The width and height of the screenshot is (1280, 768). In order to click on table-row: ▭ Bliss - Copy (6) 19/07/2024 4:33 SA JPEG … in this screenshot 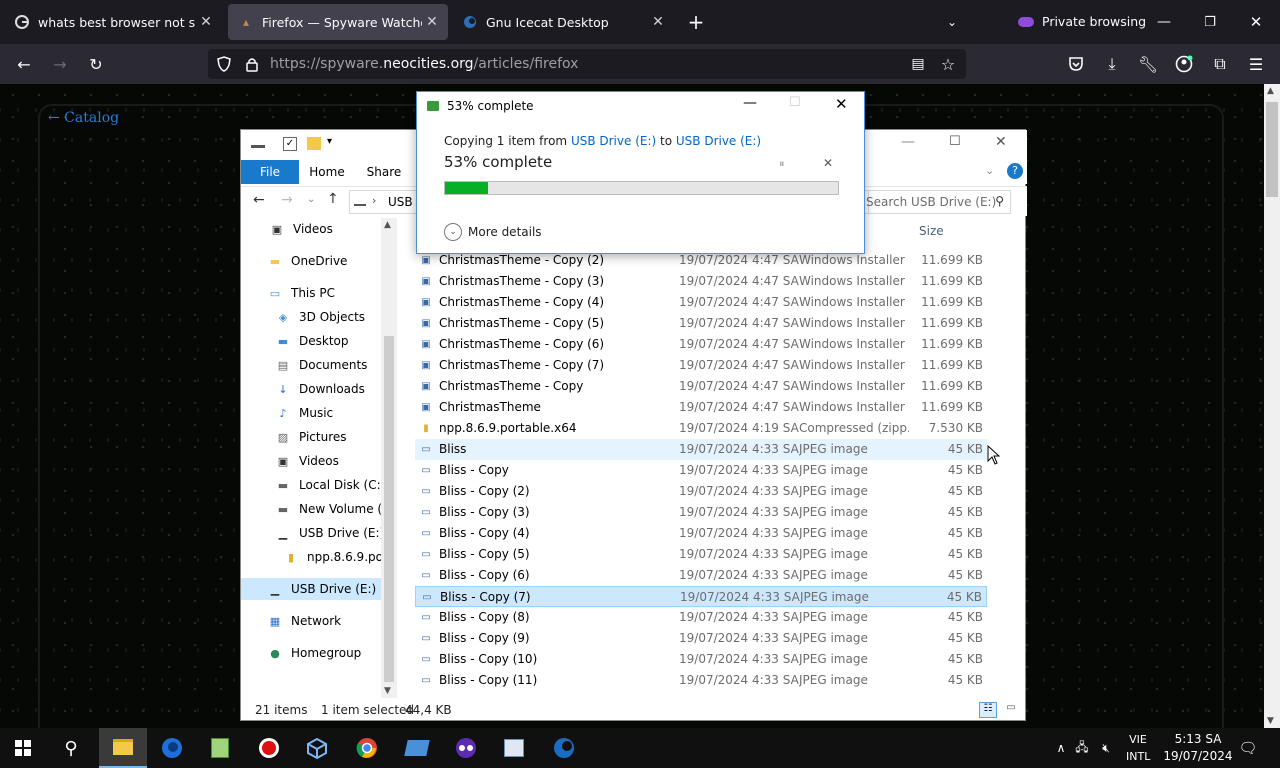, I will do `click(701, 575)`.